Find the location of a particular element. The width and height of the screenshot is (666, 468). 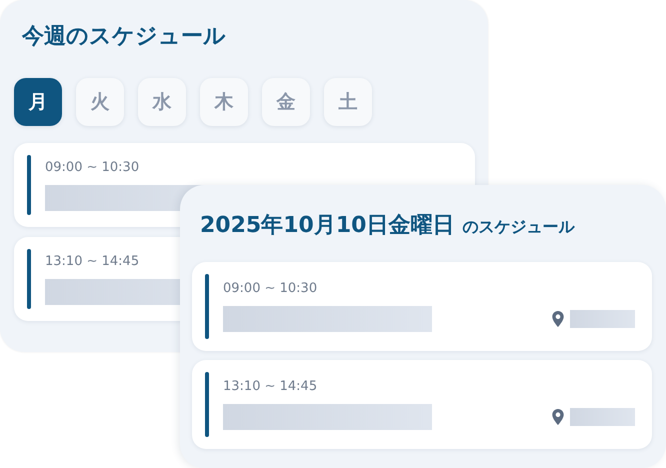

day-tab: 土 is located at coordinates (348, 102).